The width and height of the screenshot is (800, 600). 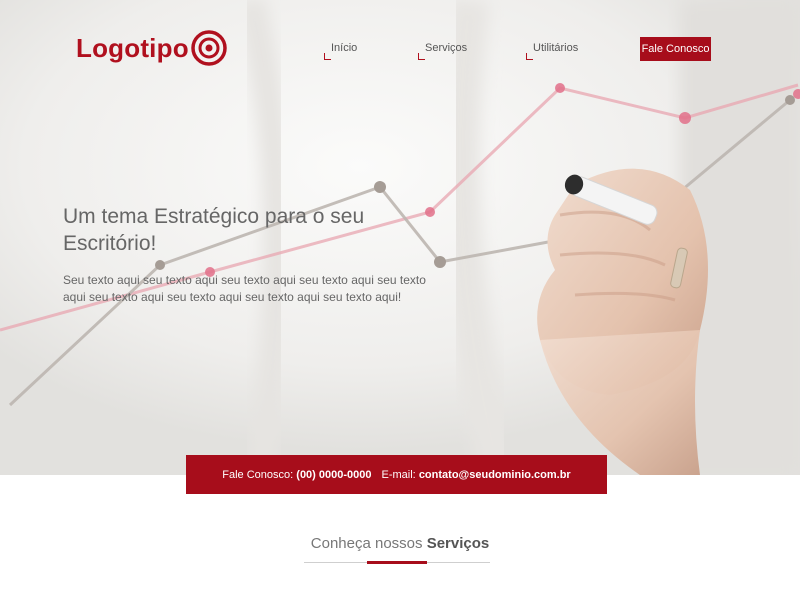 What do you see at coordinates (495, 475) in the screenshot?
I see `email-address: contato@seudominio.com.br` at bounding box center [495, 475].